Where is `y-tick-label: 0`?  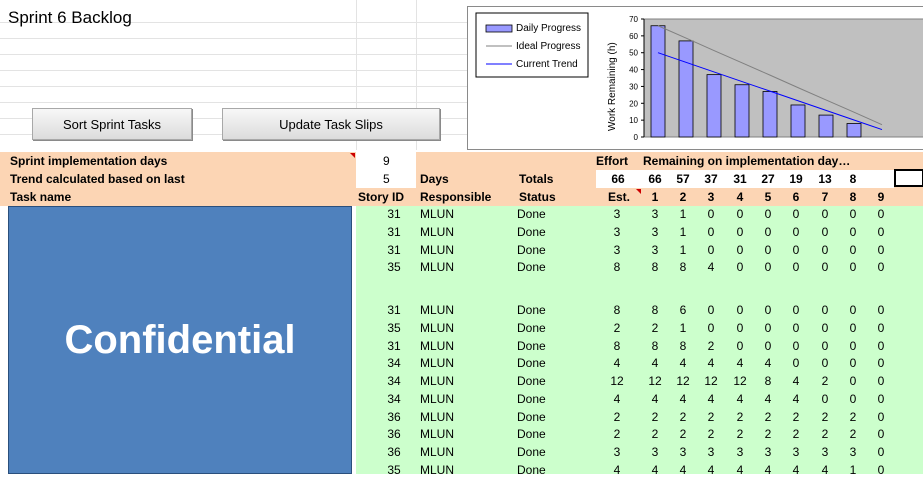 y-tick-label: 0 is located at coordinates (636, 137).